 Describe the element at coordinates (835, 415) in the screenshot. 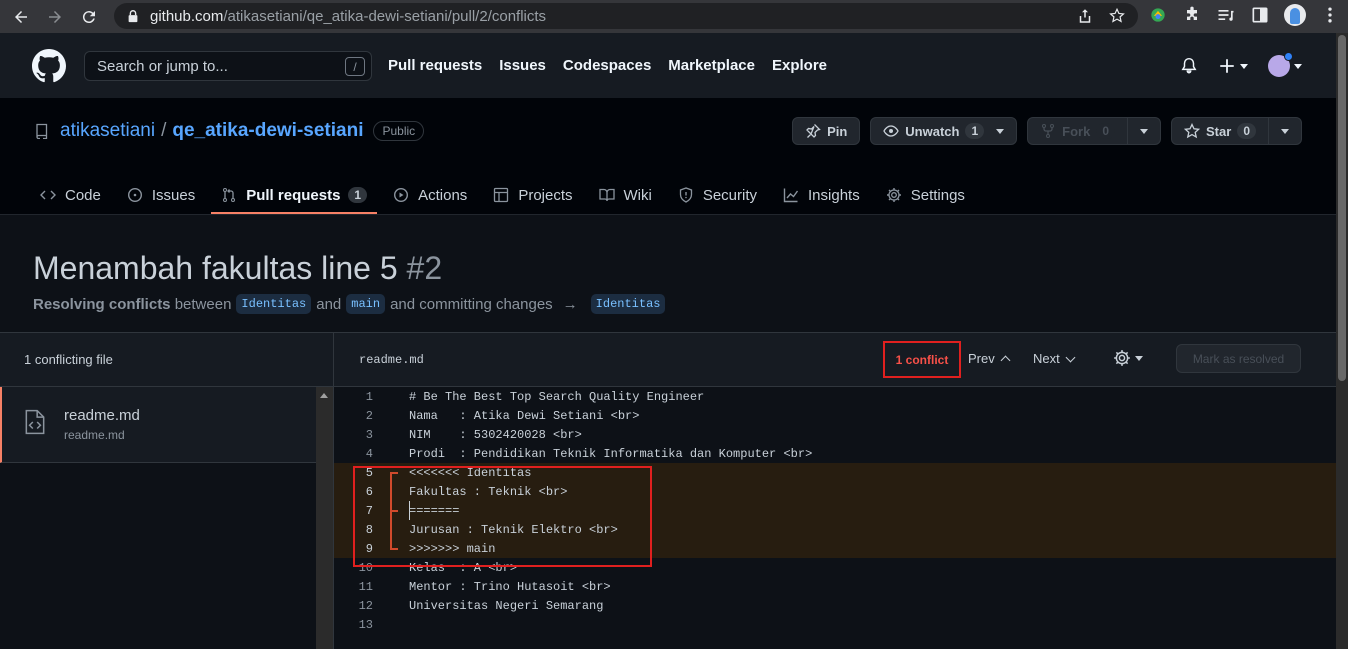

I see `code-line: 2 Nama : Atika Dewi Setiani <br>` at that location.